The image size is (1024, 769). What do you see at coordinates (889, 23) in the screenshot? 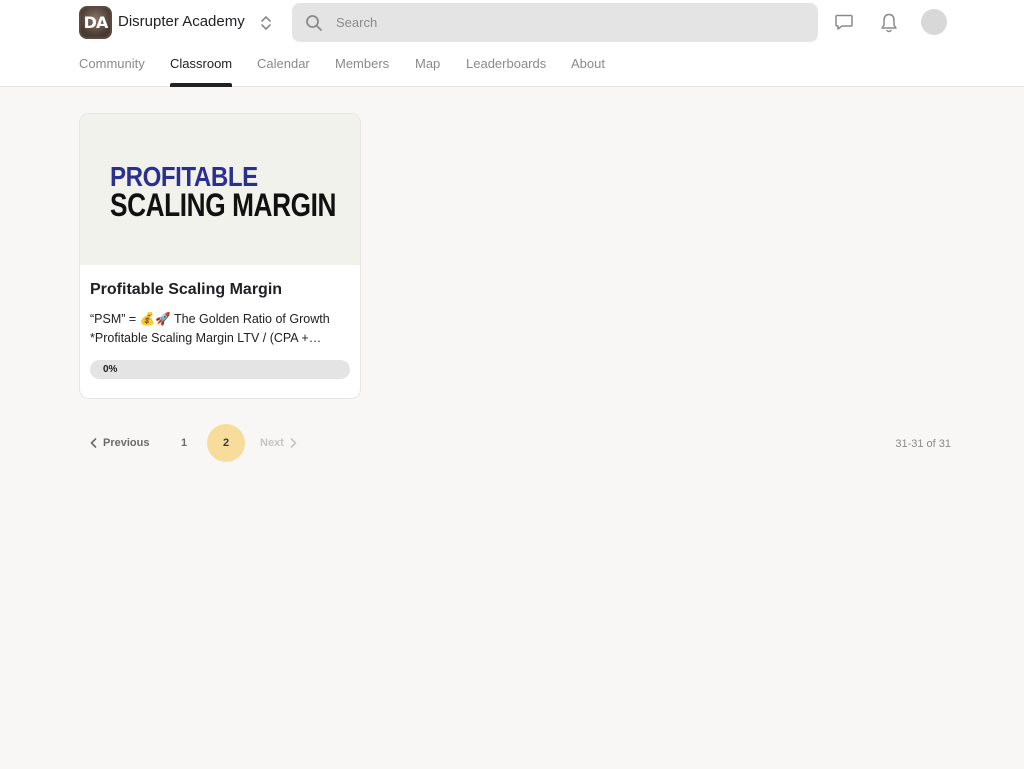
I see `bell-icon` at bounding box center [889, 23].